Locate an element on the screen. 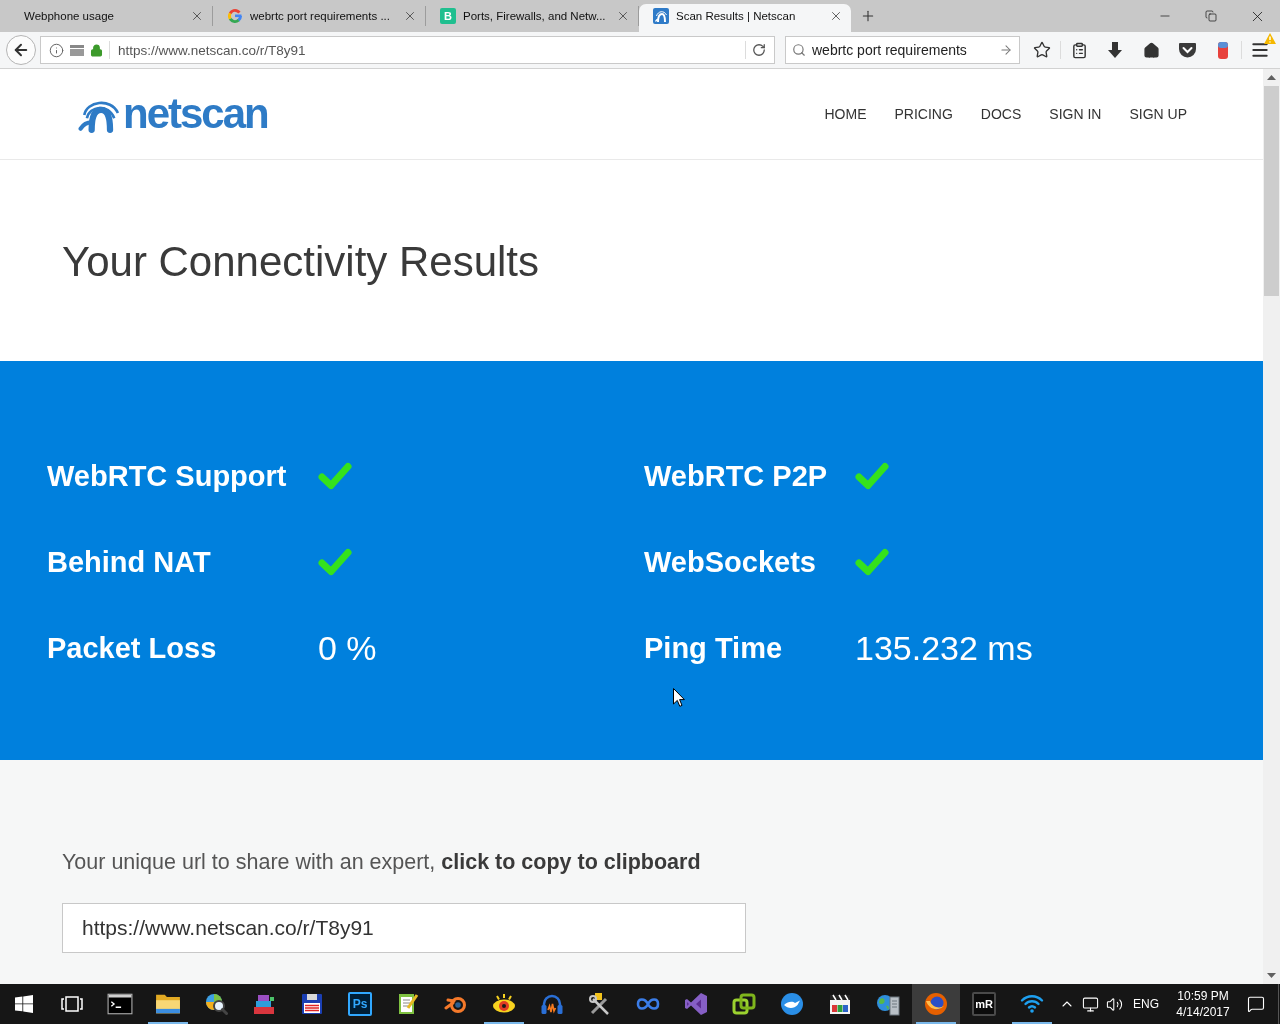 Image resolution: width=1280 pixels, height=1024 pixels. share-instruction: Your unique url to share with an expert, click to copy to clipboard is located at coordinates (381, 862).